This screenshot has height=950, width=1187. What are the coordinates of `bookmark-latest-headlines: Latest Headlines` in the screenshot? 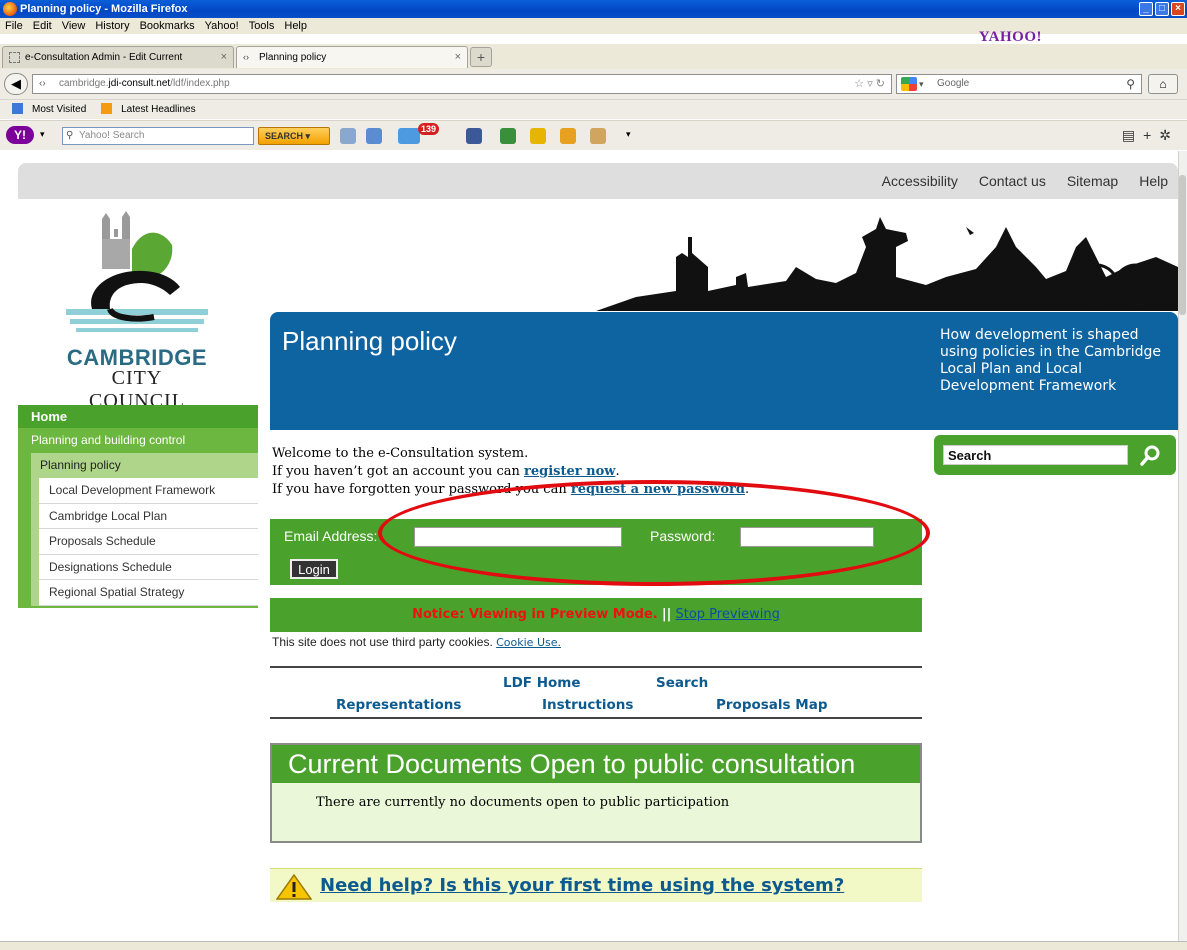 It's located at (145, 109).